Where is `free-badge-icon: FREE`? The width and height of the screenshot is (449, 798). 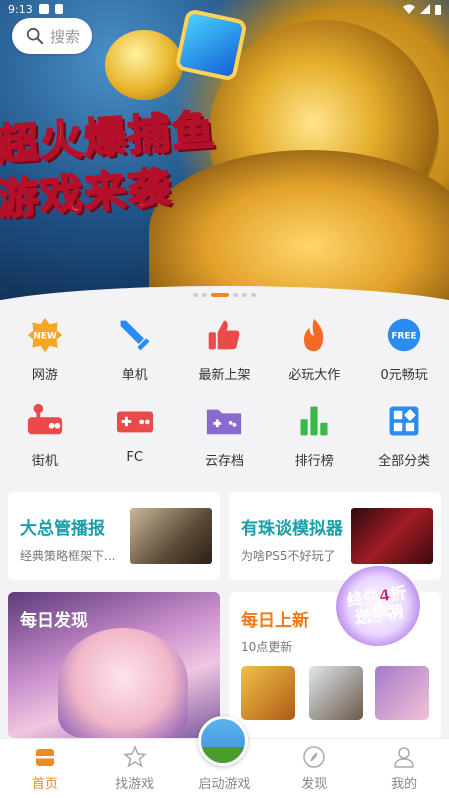
free-badge-icon: FREE is located at coordinates (404, 335).